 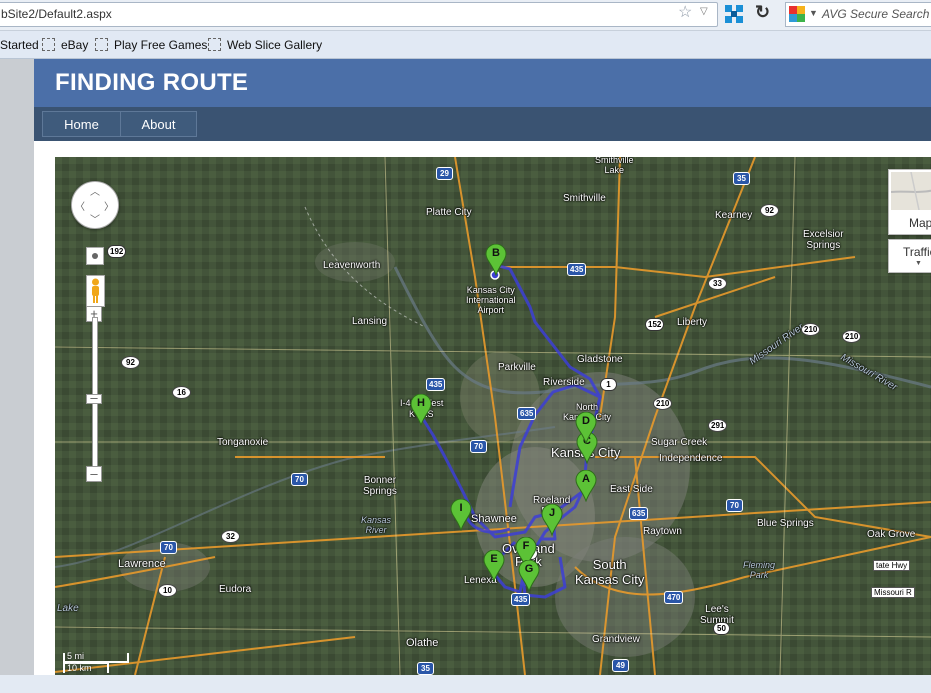 I want to click on map-type-button: Map, so click(x=909, y=202).